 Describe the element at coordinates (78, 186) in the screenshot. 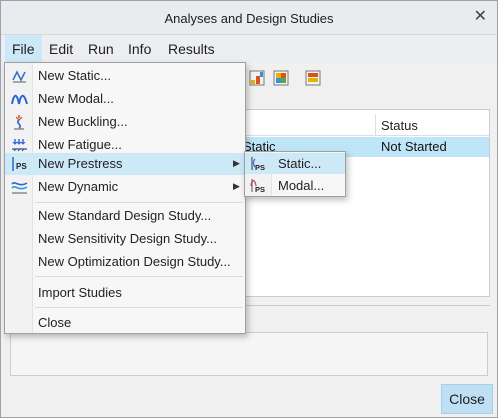

I see `menu-item-label: New Dynamic` at that location.